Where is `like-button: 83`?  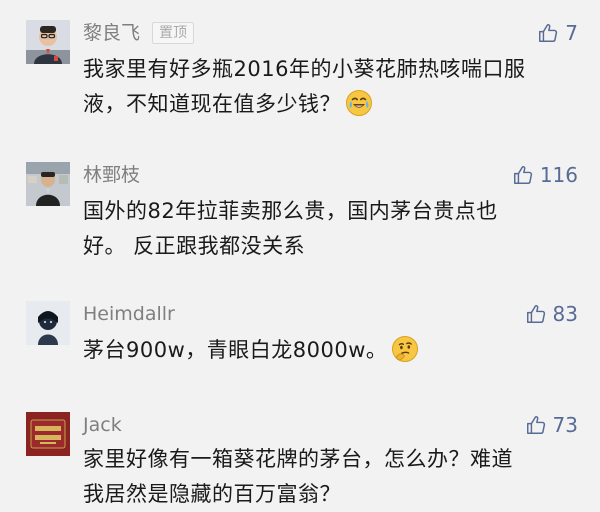 like-button: 83 is located at coordinates (551, 314).